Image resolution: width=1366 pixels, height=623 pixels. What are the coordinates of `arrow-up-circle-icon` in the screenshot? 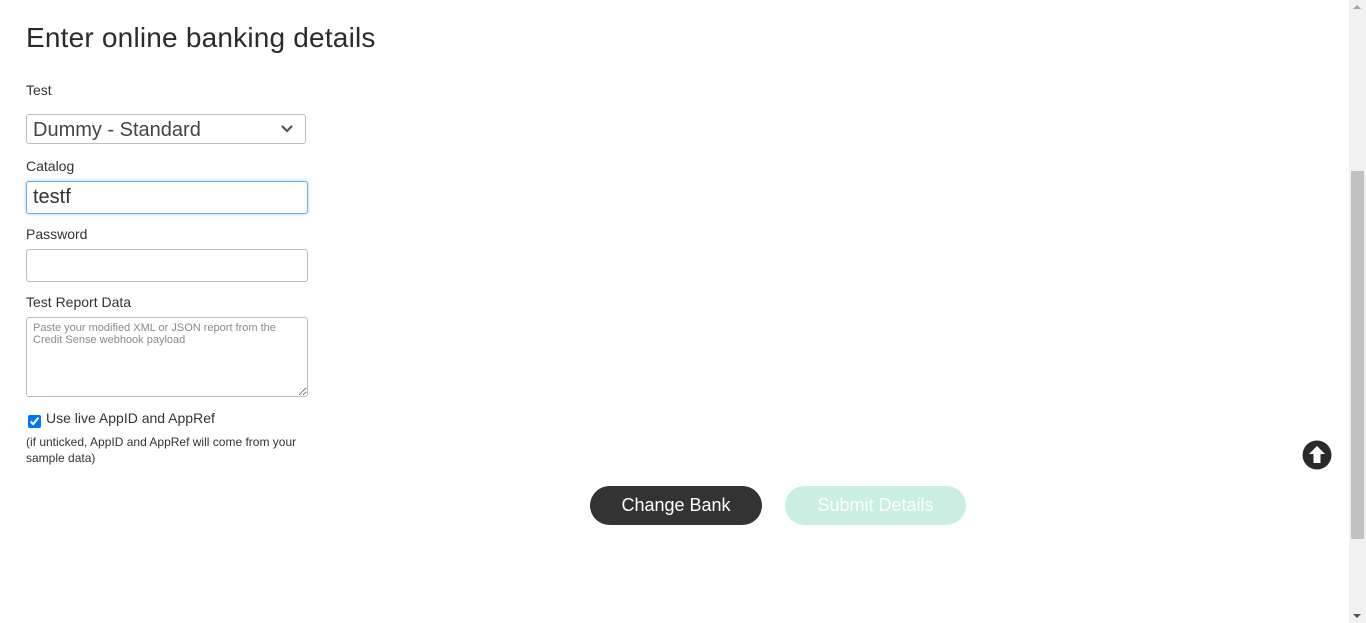 It's located at (1317, 455).